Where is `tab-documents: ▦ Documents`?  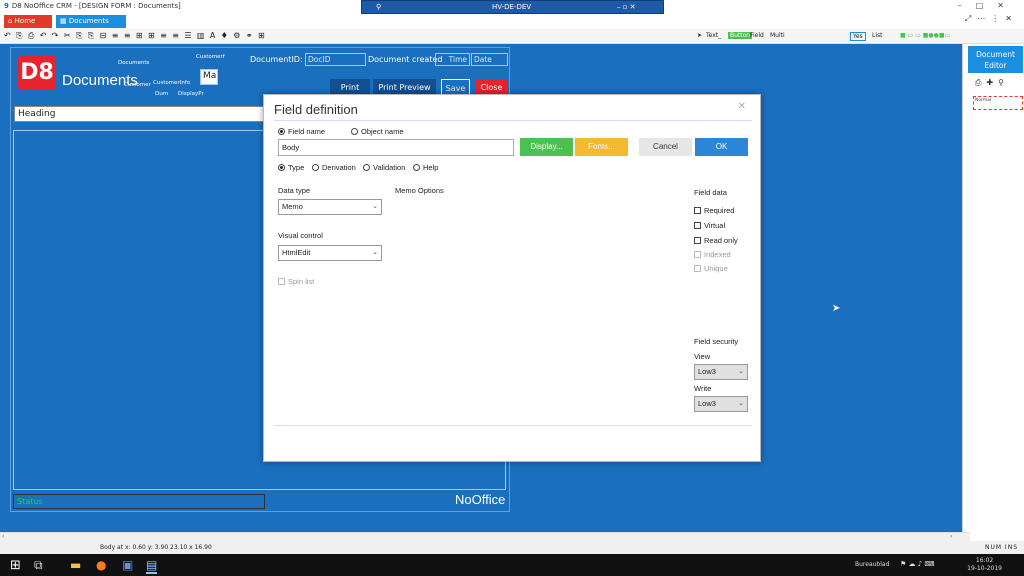
tab-documents: ▦ Documents is located at coordinates (91, 21).